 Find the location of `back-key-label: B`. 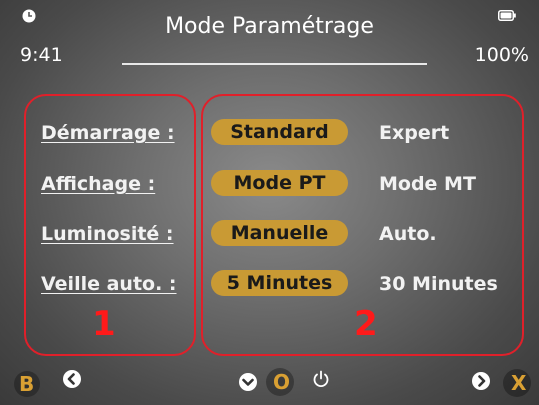

back-key-label: B is located at coordinates (27, 384).